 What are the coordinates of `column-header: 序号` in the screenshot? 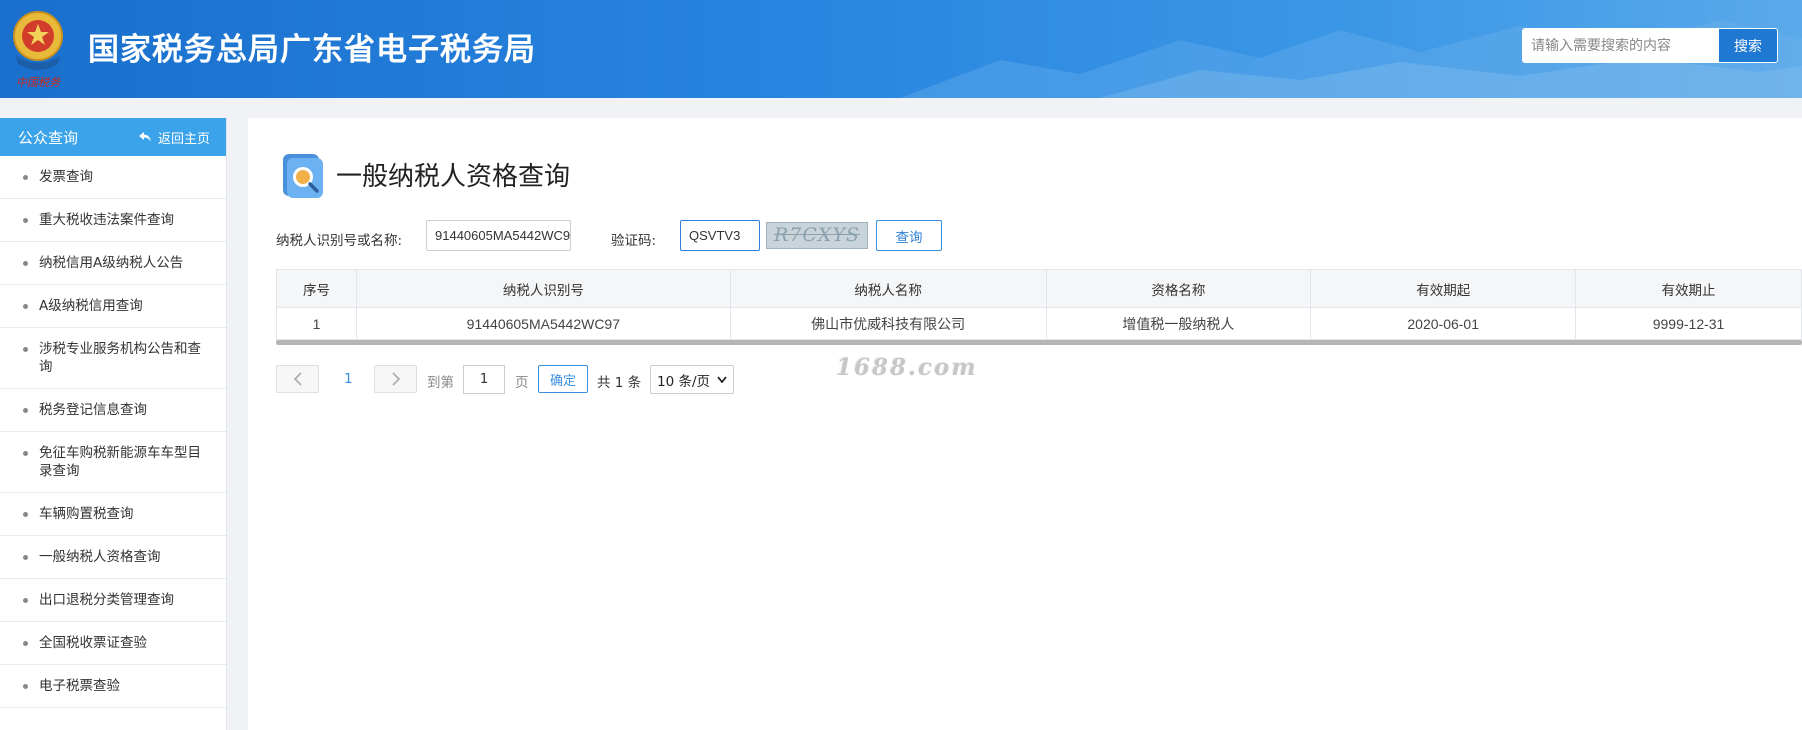 It's located at (316, 288).